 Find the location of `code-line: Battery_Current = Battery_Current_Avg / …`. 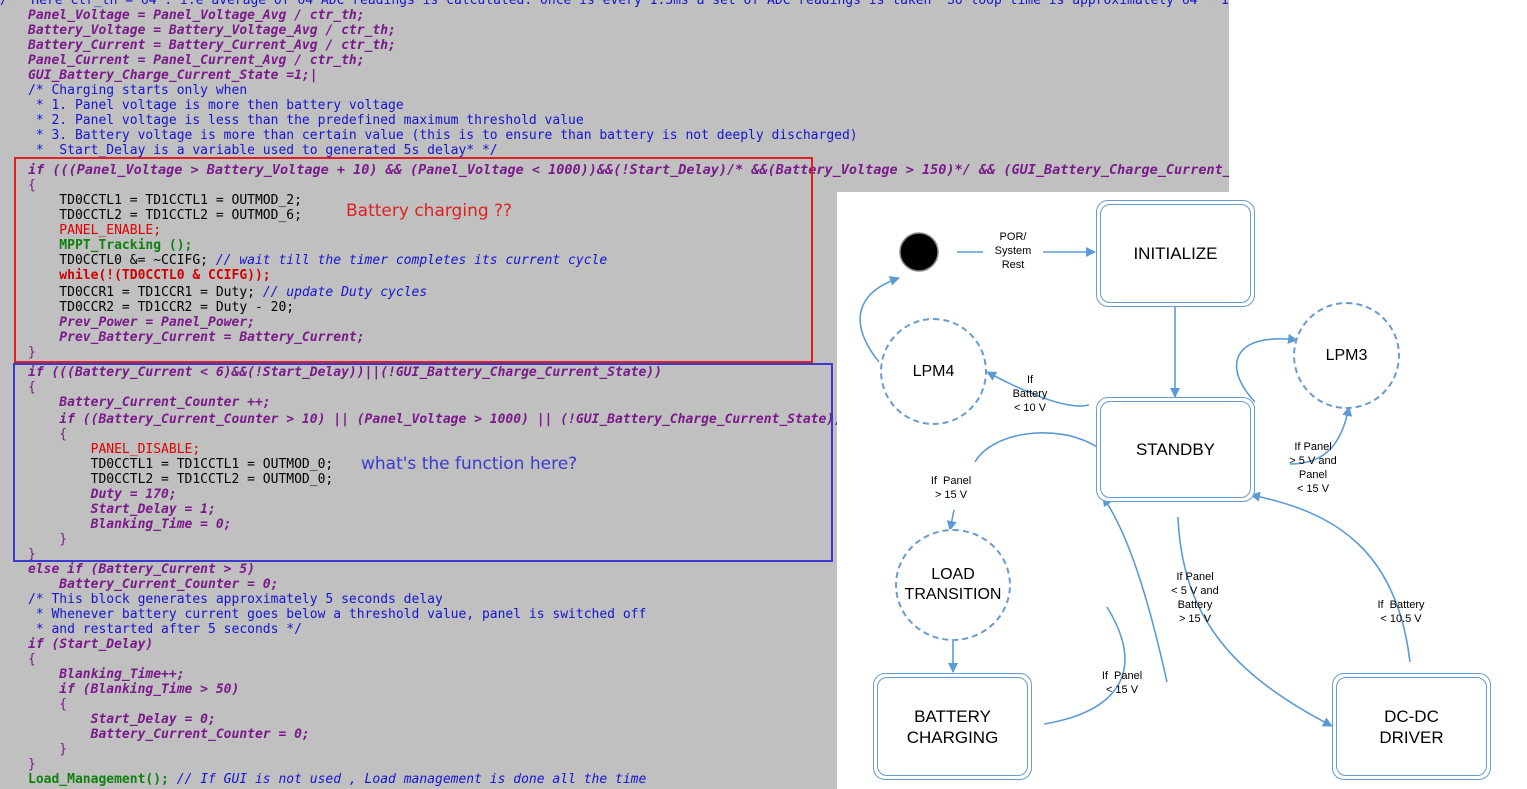

code-line: Battery_Current = Battery_Current_Avg / … is located at coordinates (212, 45).